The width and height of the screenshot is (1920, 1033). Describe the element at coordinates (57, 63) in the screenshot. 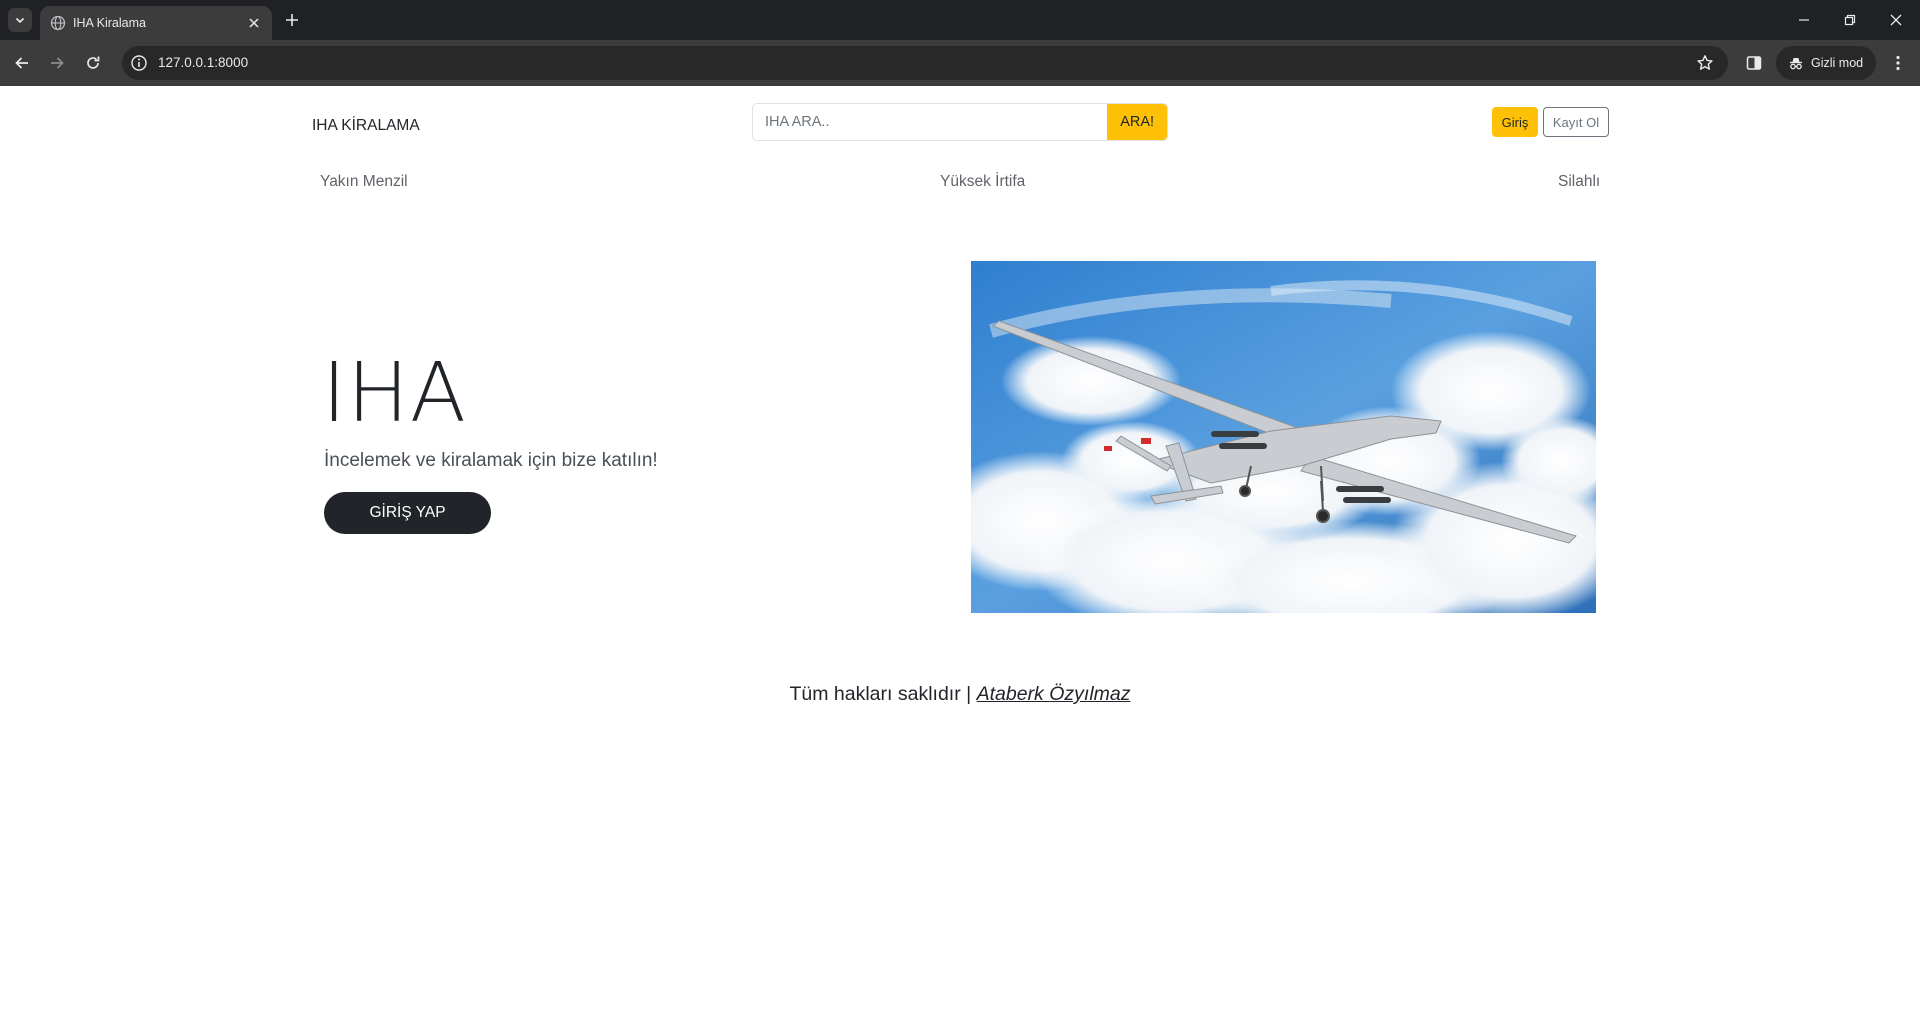

I see `forward-icon` at that location.